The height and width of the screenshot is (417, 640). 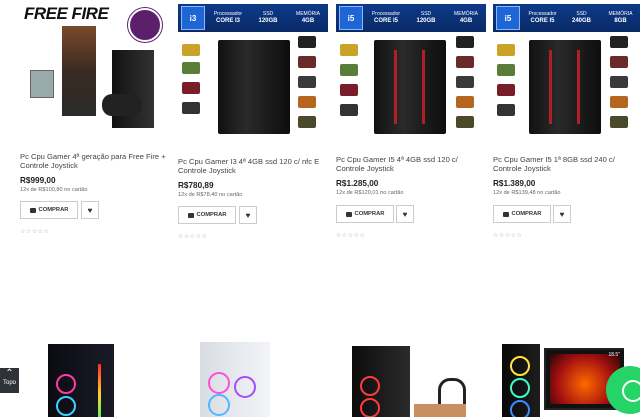 I want to click on gamepad-image, so click(x=122, y=105).